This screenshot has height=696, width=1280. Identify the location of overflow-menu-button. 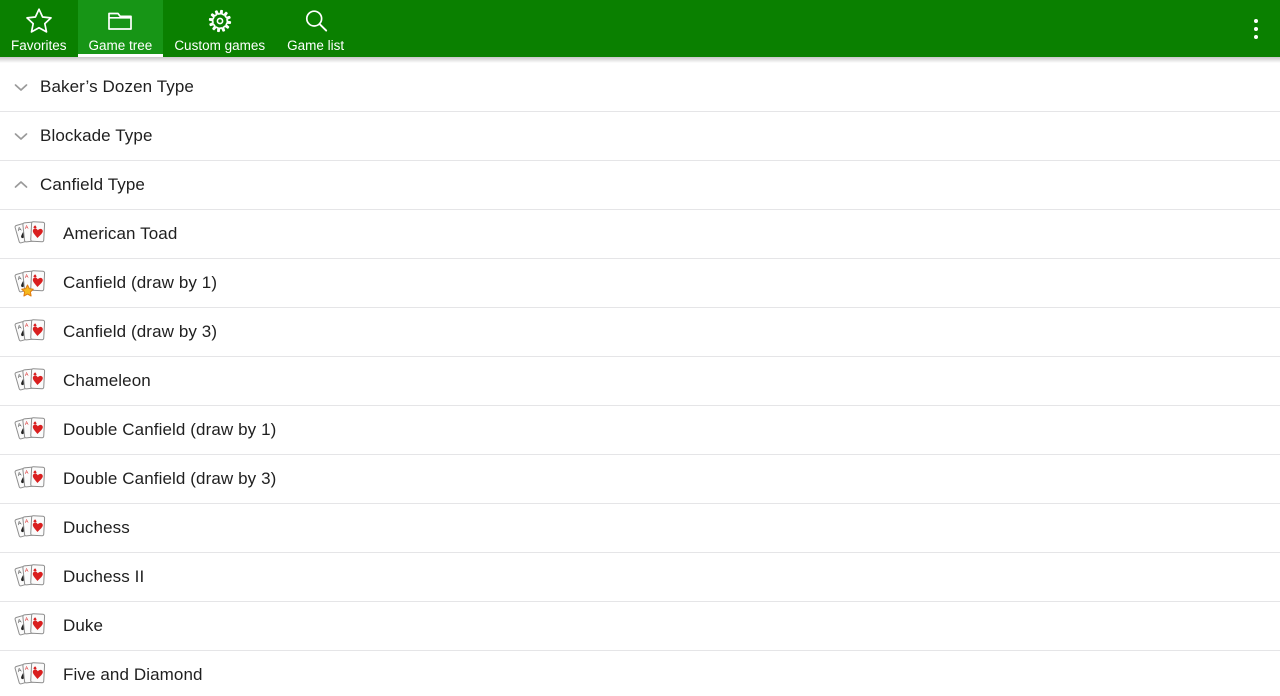
(1256, 28).